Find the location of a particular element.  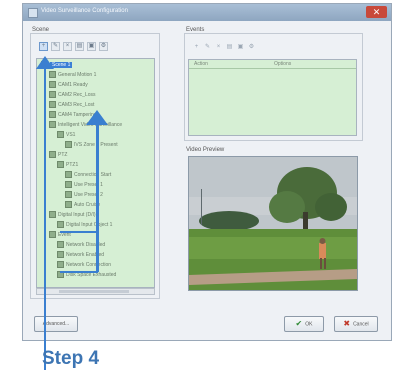

paste-icon: ▣ is located at coordinates (91, 46).